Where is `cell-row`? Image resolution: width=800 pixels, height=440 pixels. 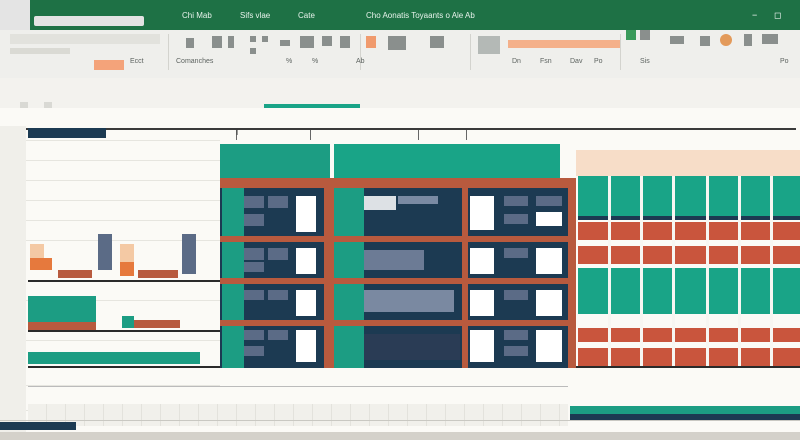
cell-row is located at coordinates (298, 415).